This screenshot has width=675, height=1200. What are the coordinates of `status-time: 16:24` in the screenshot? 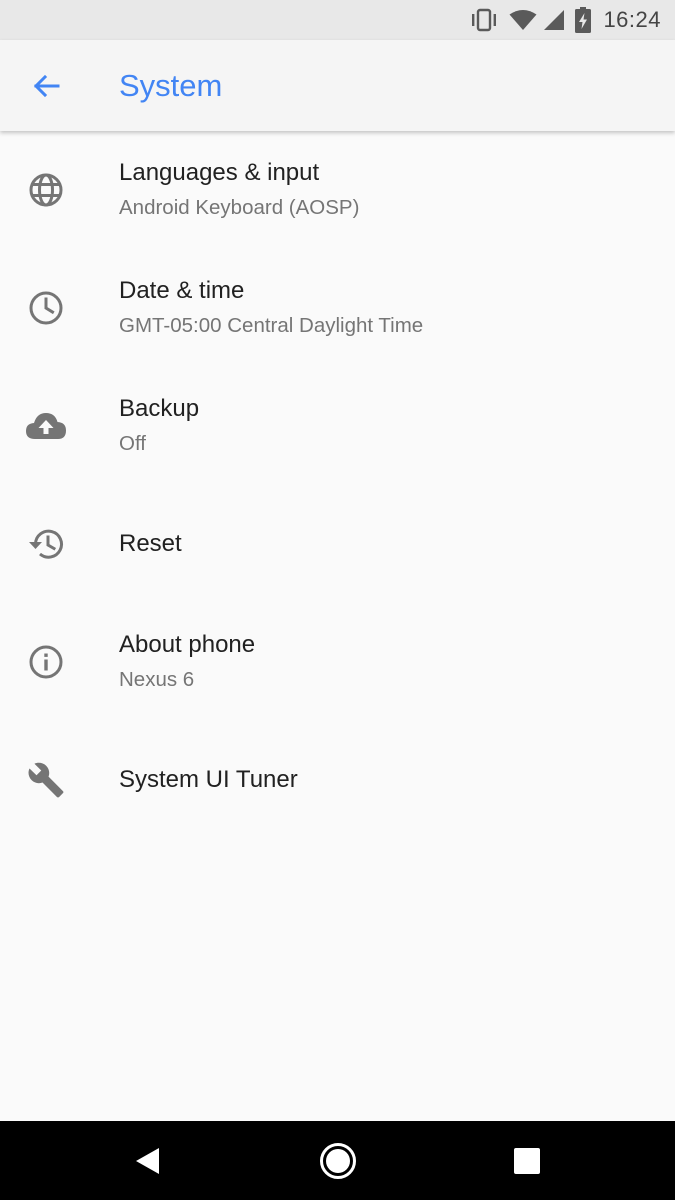 It's located at (632, 19).